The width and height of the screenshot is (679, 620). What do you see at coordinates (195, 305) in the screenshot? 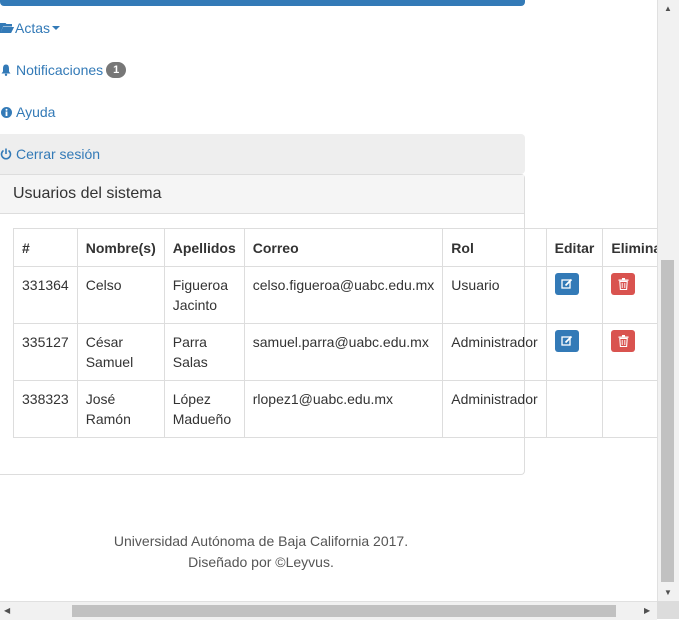
I see `cell-apellido-text-2: Jacinto` at bounding box center [195, 305].